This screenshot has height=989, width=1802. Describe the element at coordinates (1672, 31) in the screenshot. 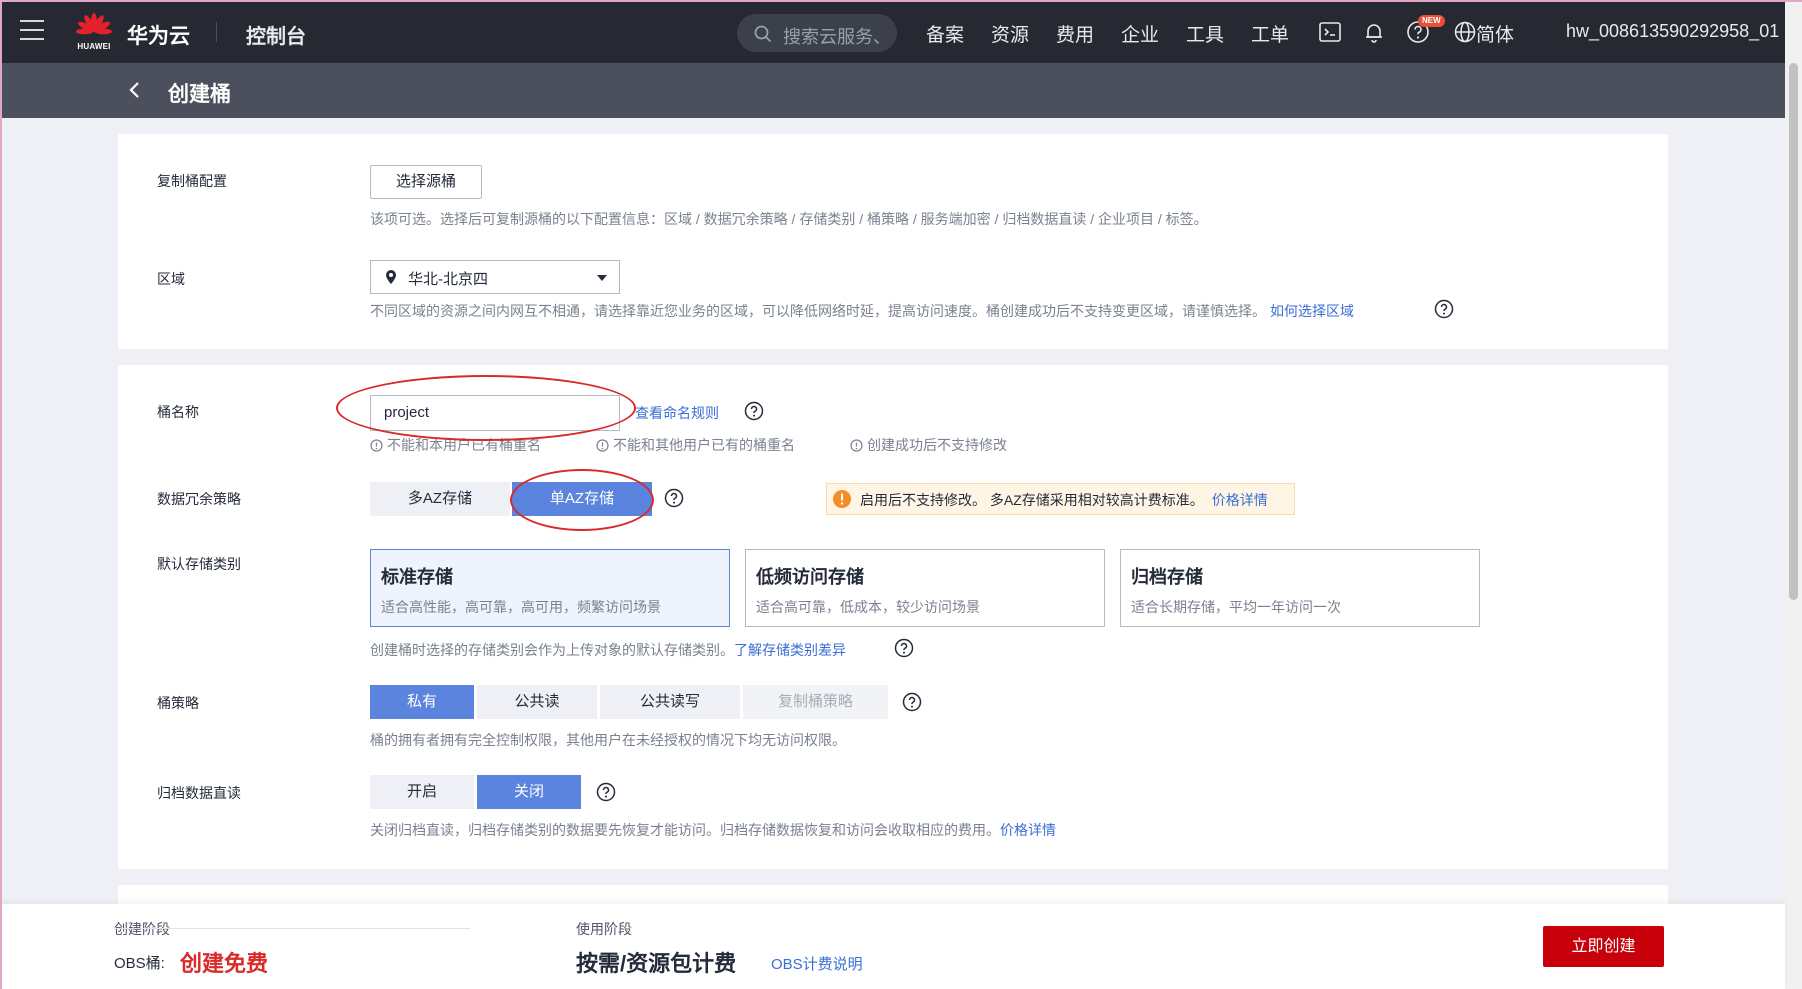

I see `user-account: hw_008613590292958_01` at that location.